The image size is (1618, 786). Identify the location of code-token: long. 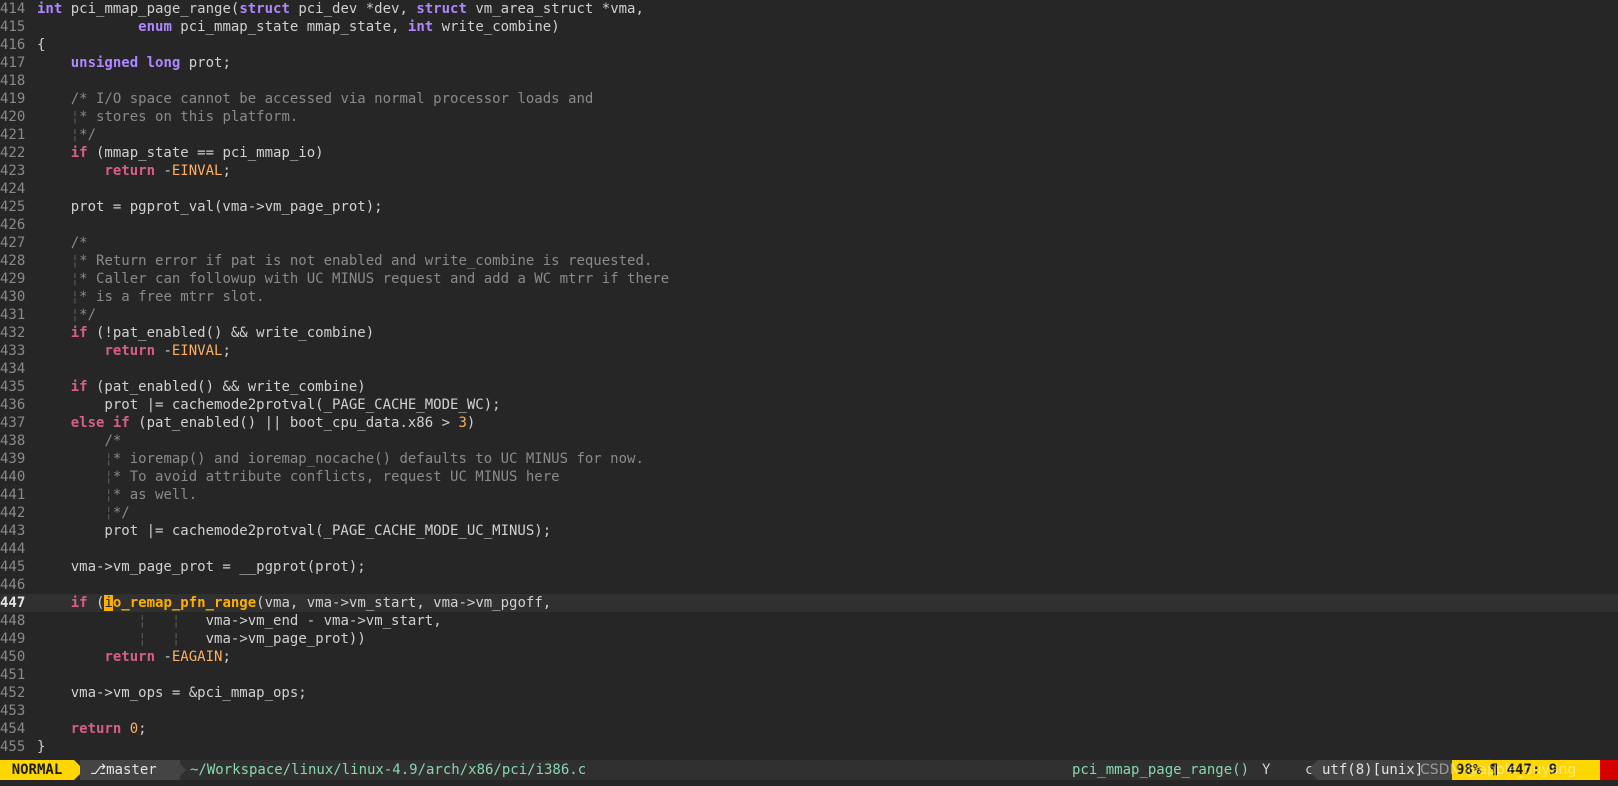
(163, 63).